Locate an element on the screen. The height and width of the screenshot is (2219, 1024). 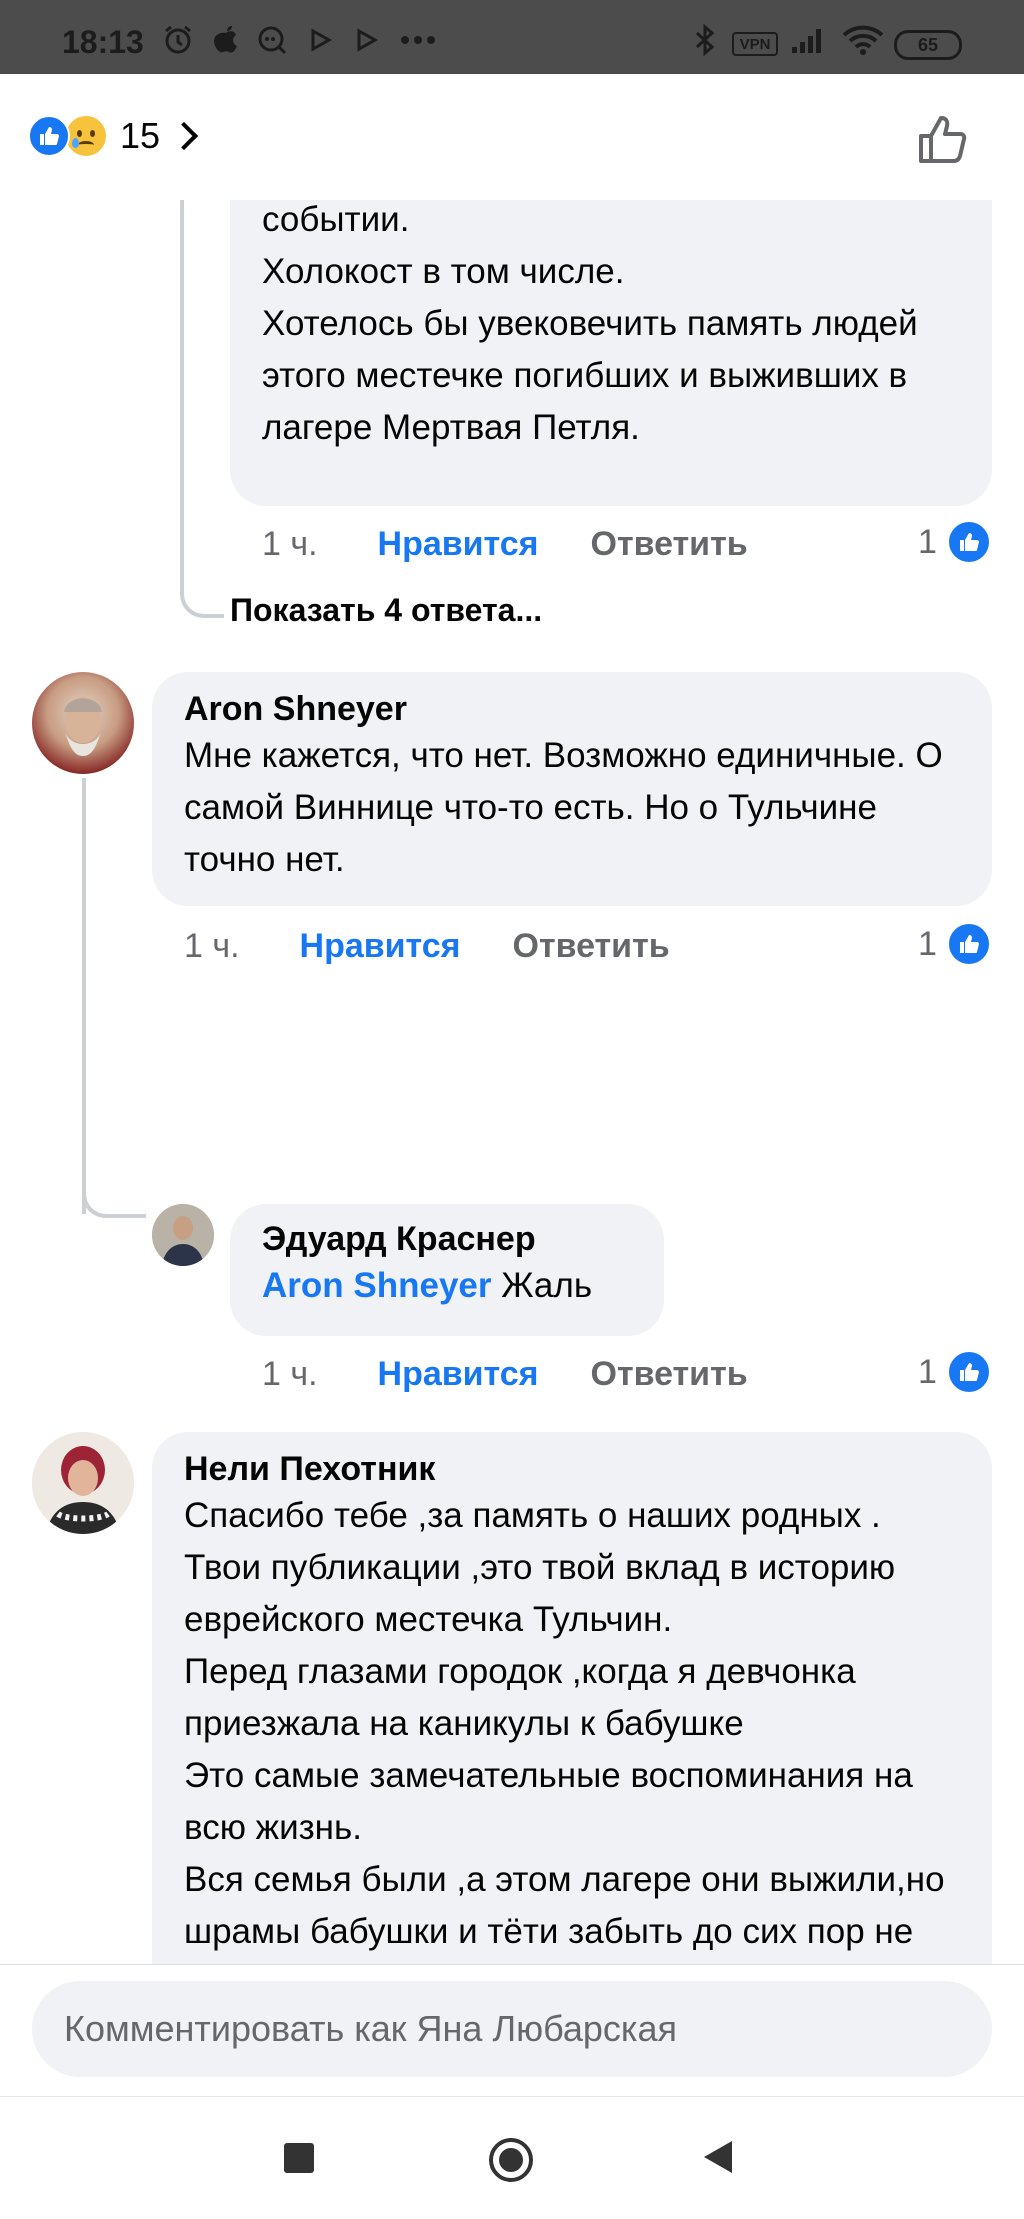
play-icon is located at coordinates (321, 40).